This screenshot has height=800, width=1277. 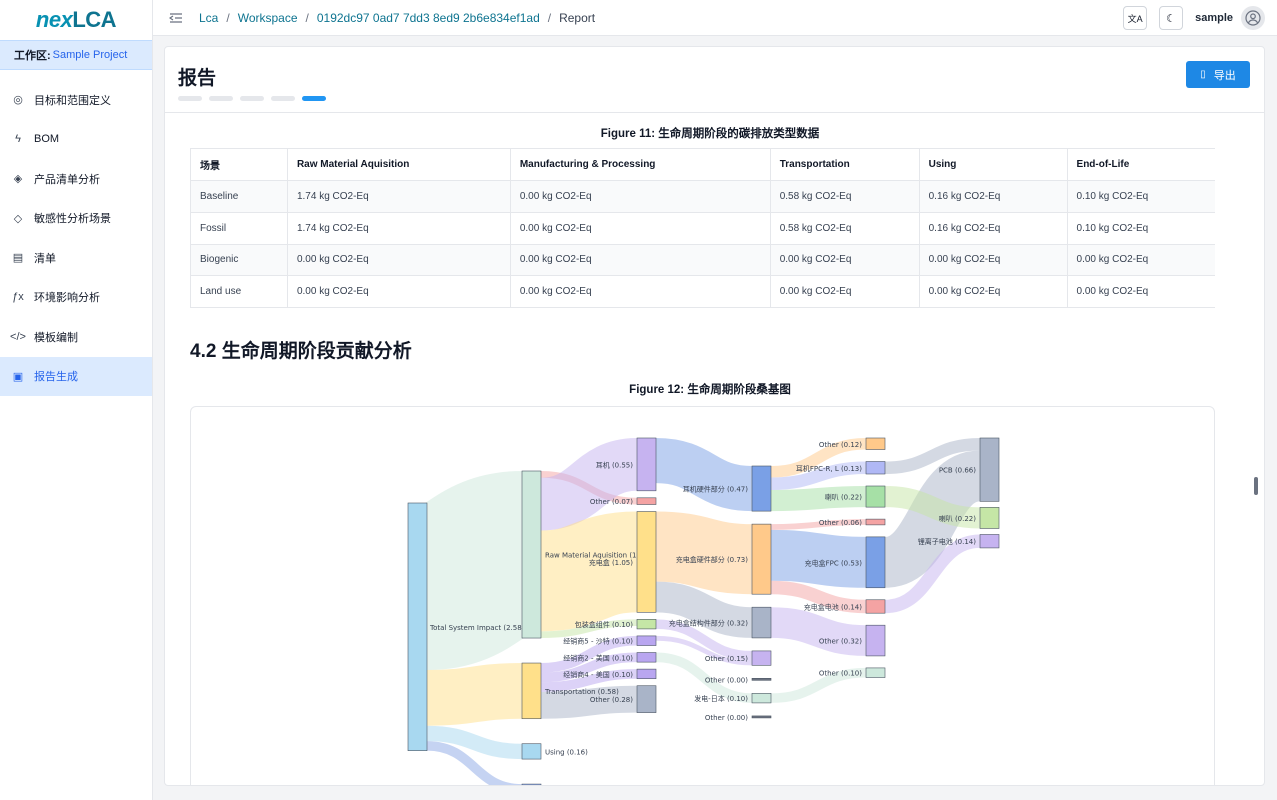 What do you see at coordinates (76, 140) in the screenshot?
I see `sidebar-item-1: ϟ BOM` at bounding box center [76, 140].